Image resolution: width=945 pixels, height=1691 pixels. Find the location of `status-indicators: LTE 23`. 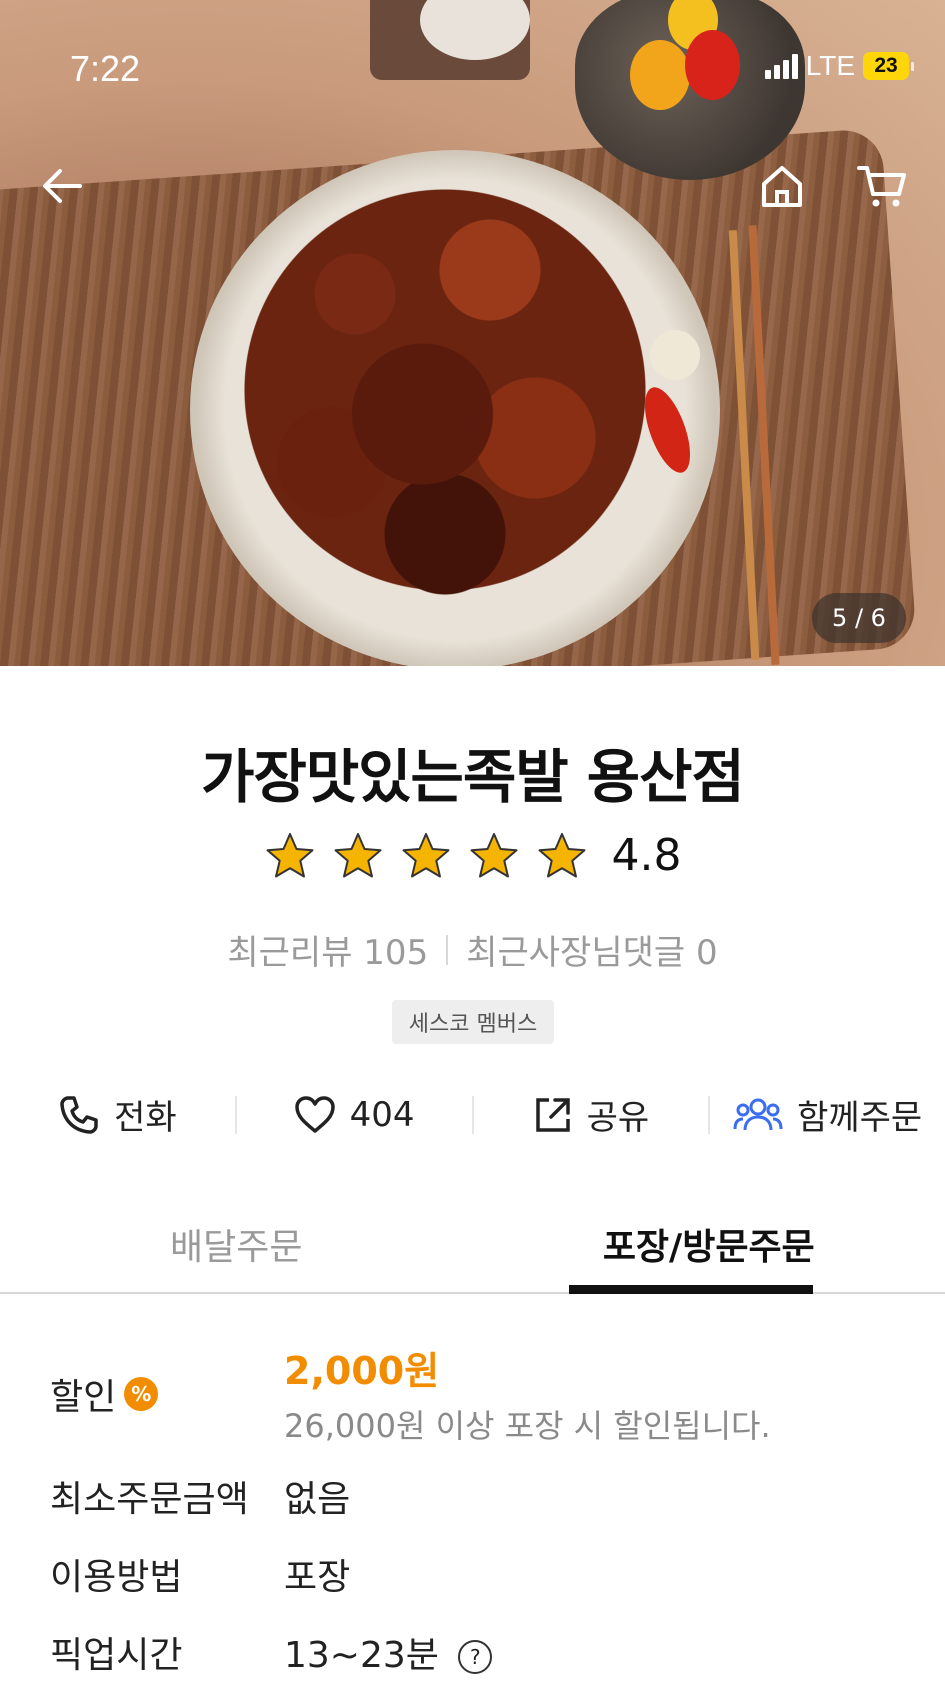

status-indicators: LTE 23 is located at coordinates (839, 66).